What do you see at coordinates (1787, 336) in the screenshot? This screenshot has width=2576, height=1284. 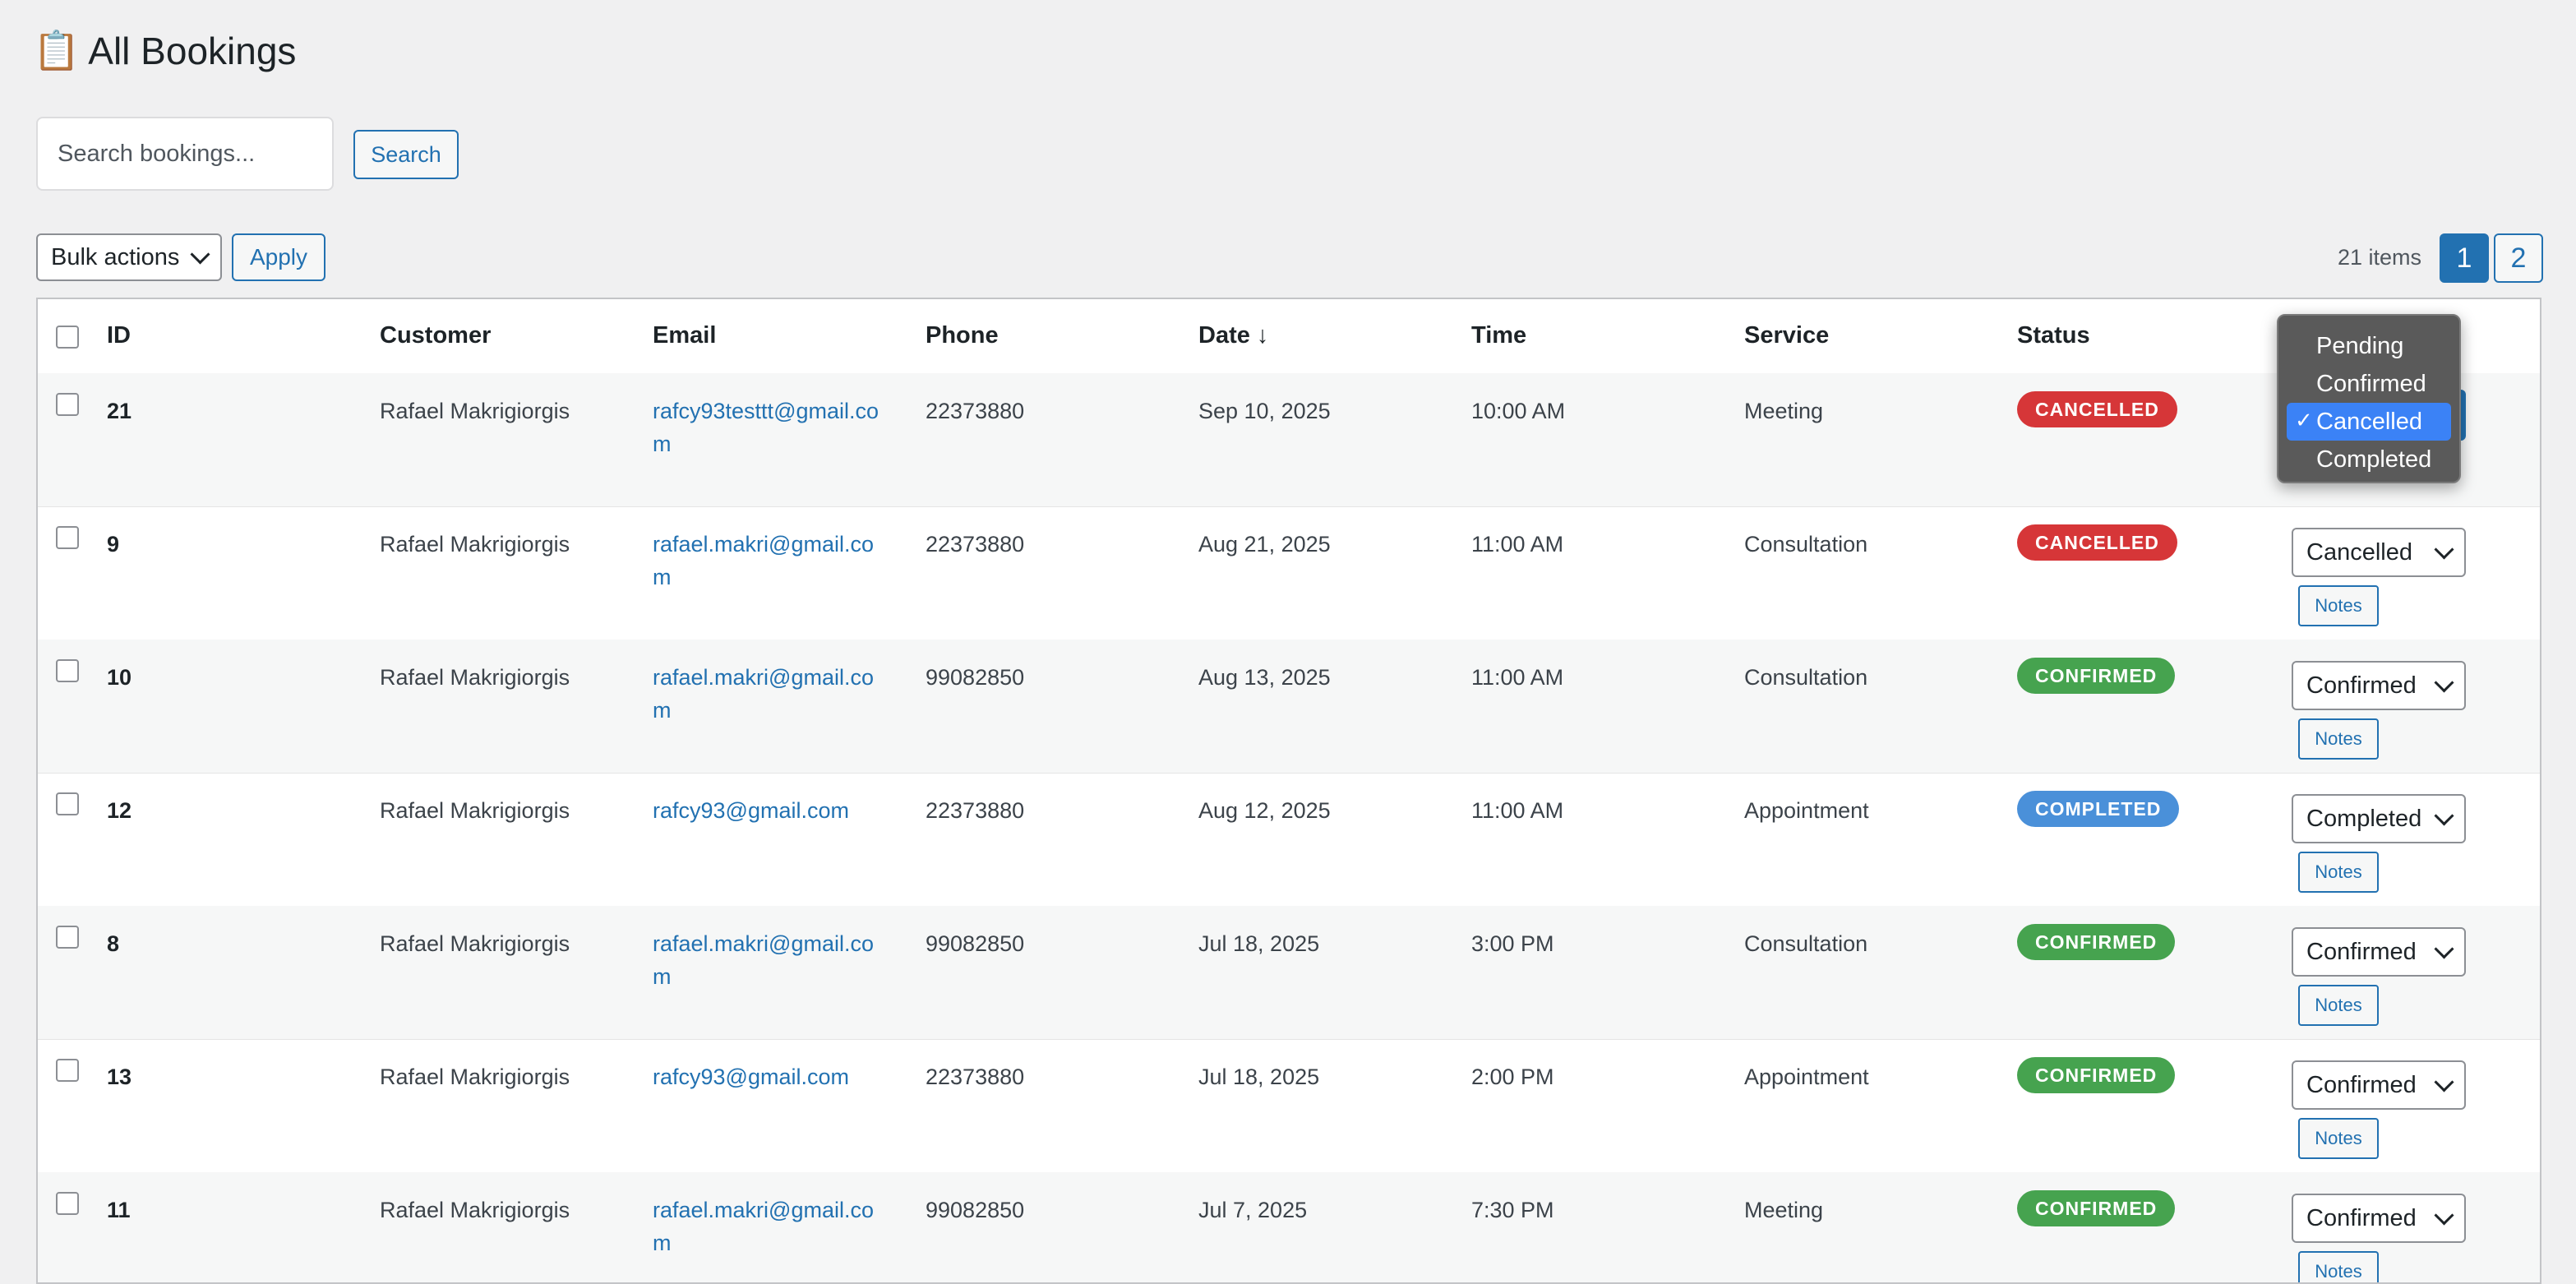 I see `header-service: Service` at bounding box center [1787, 336].